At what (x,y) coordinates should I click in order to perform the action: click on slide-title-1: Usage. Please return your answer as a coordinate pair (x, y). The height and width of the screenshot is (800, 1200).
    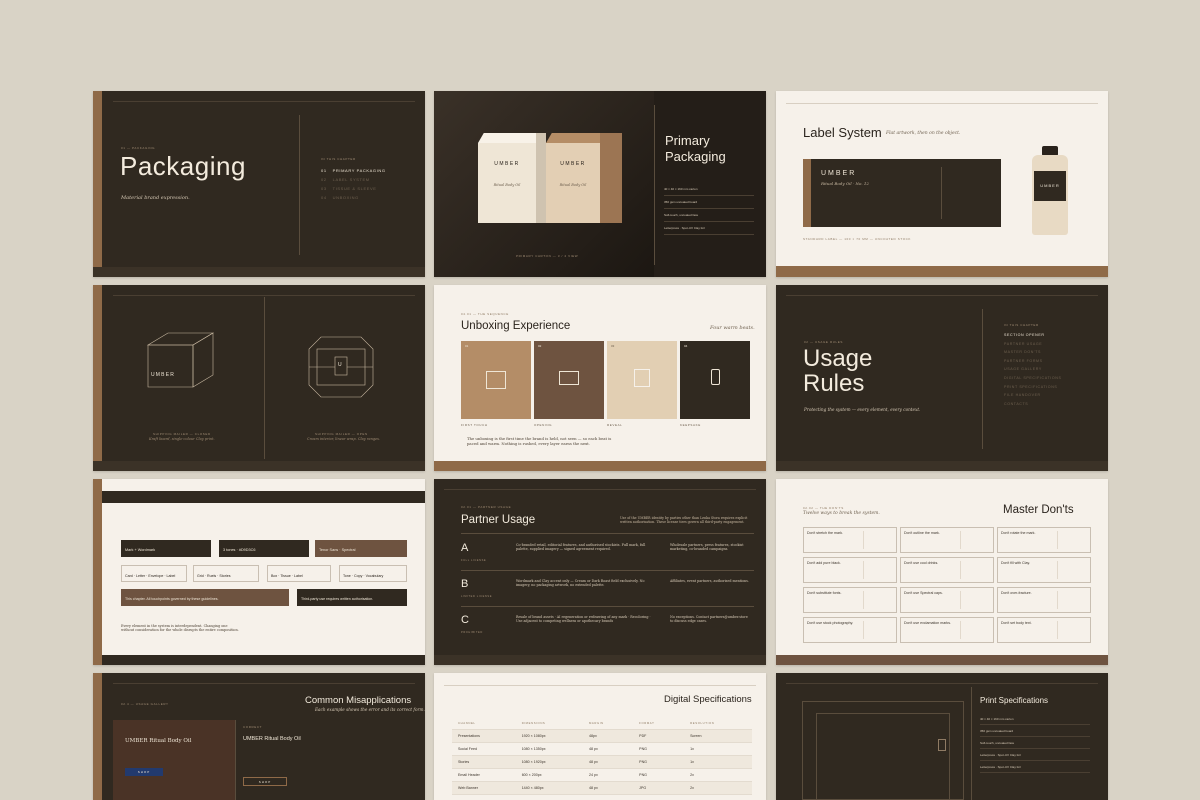
    Looking at the image, I should click on (838, 358).